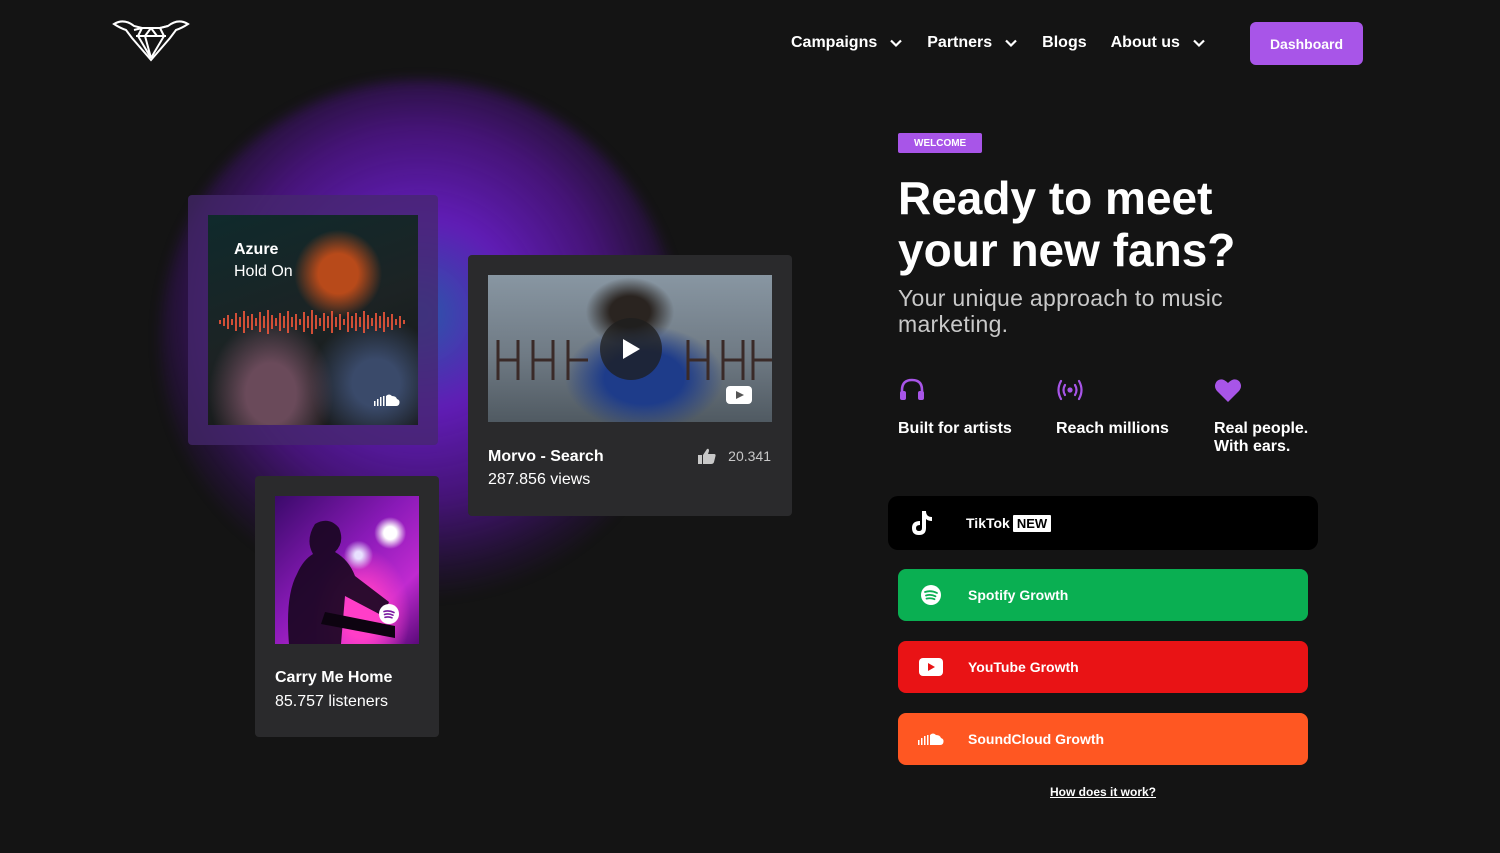 The width and height of the screenshot is (1500, 853). I want to click on likes-count: 20.341, so click(734, 456).